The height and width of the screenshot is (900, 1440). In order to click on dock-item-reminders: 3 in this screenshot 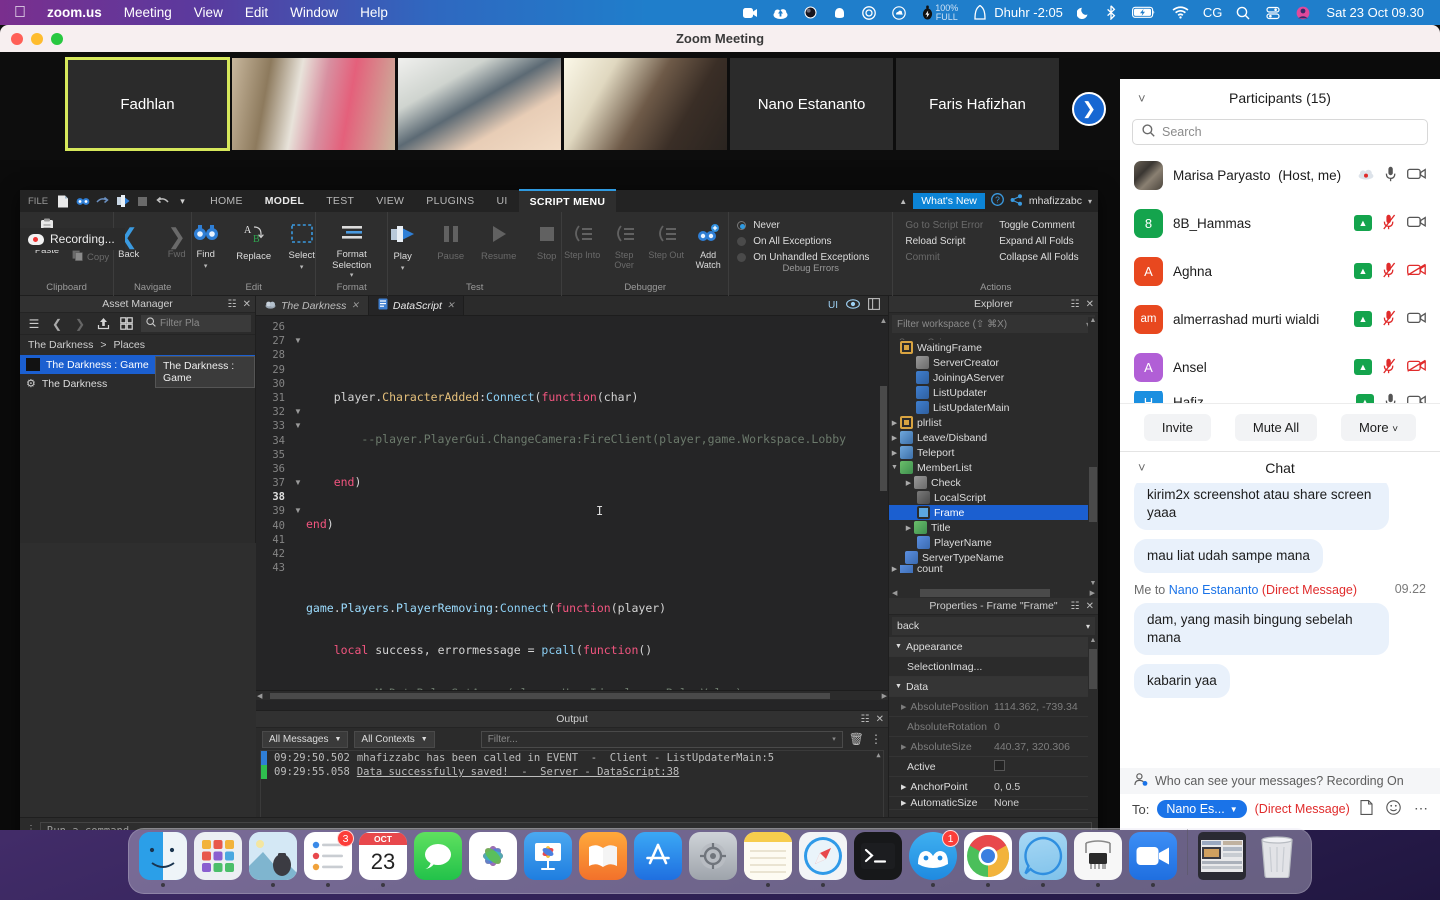, I will do `click(328, 858)`.